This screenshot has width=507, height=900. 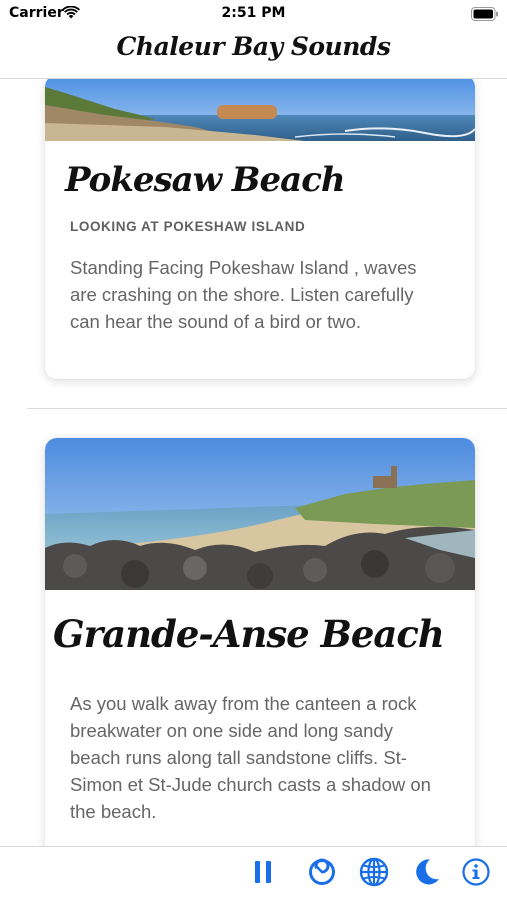 I want to click on info-button, so click(x=476, y=874).